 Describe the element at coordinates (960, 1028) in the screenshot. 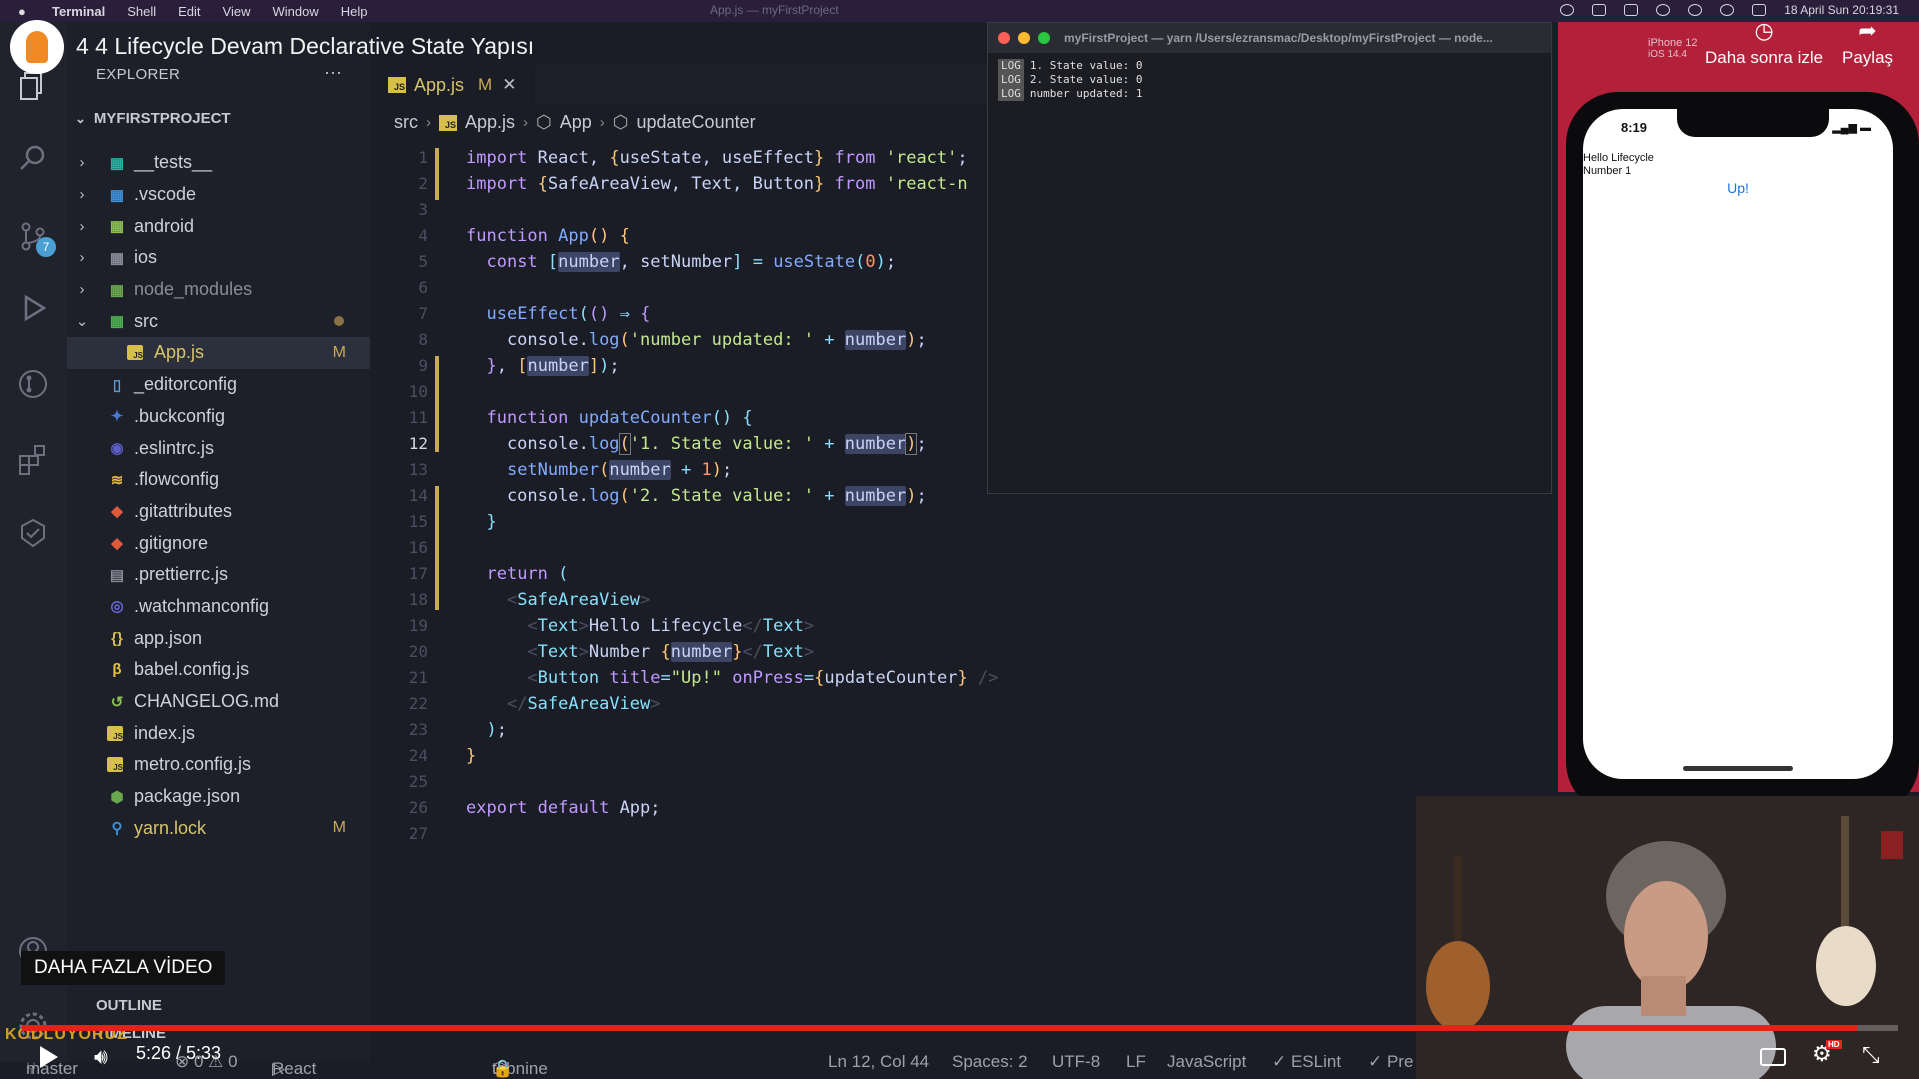

I see `video-progress-bar` at that location.